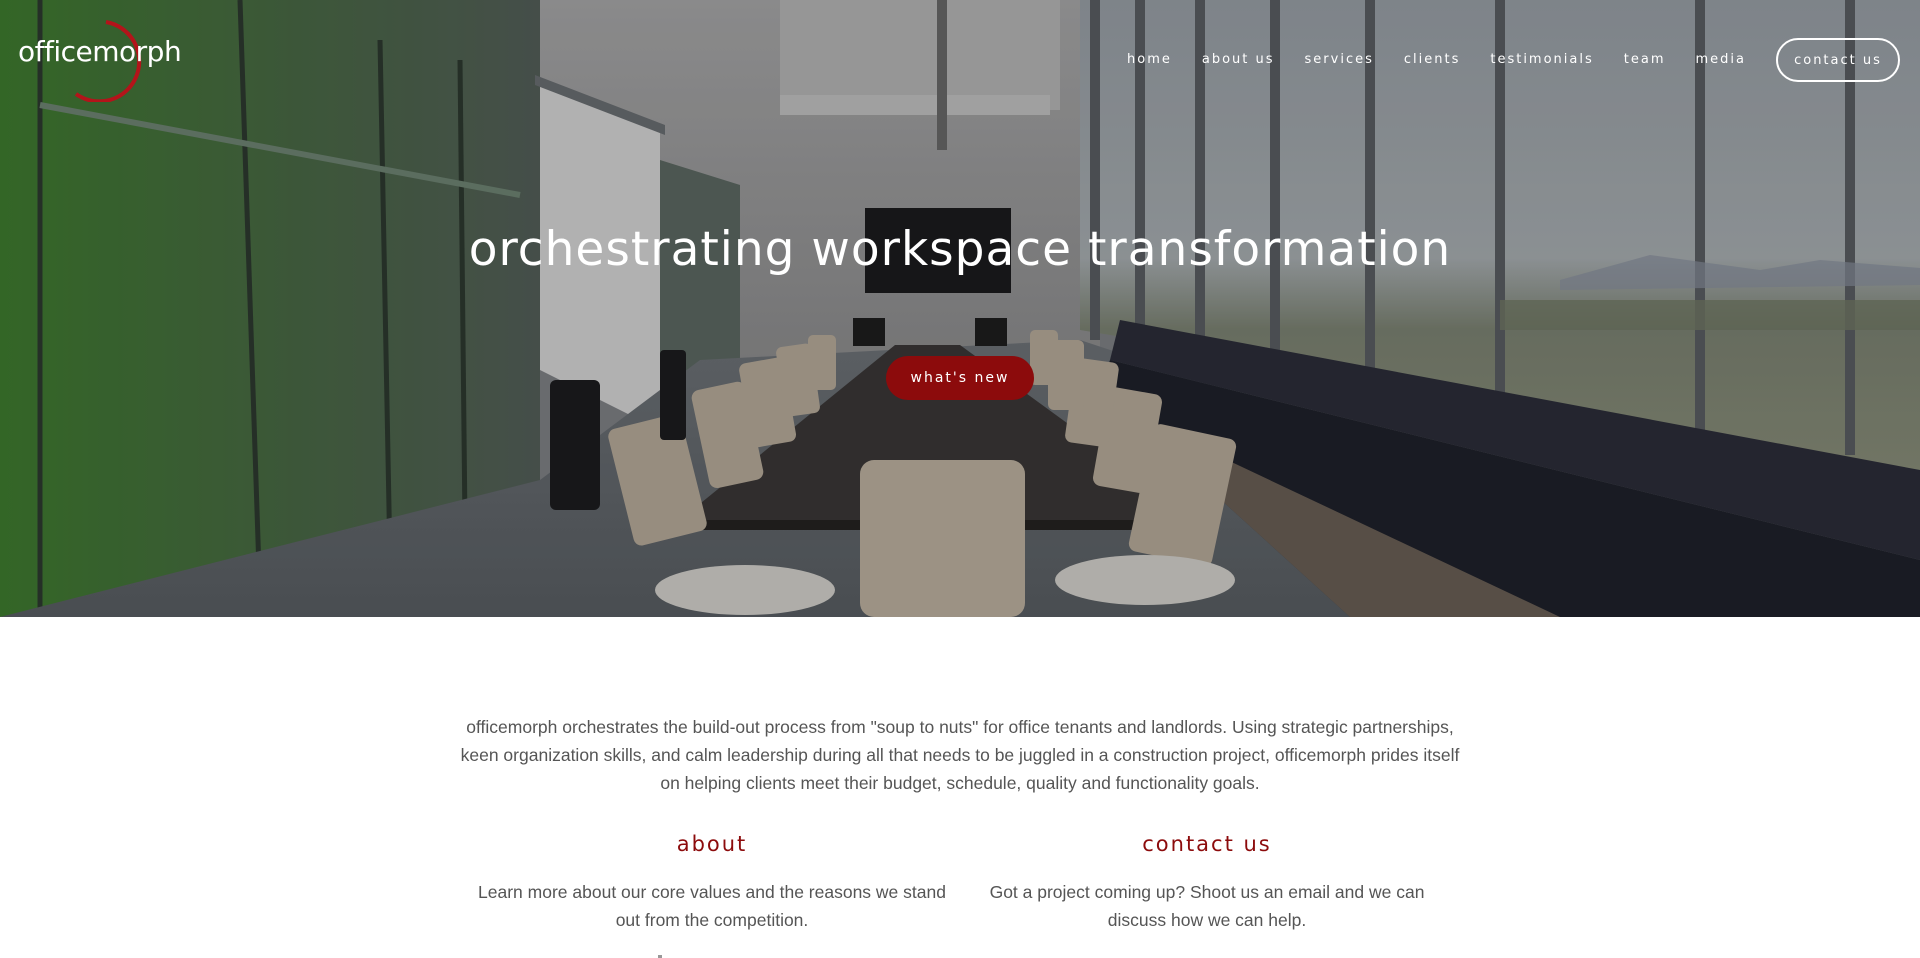 This screenshot has width=1920, height=958. I want to click on nav-item-testimonials: testimonials, so click(1541, 60).